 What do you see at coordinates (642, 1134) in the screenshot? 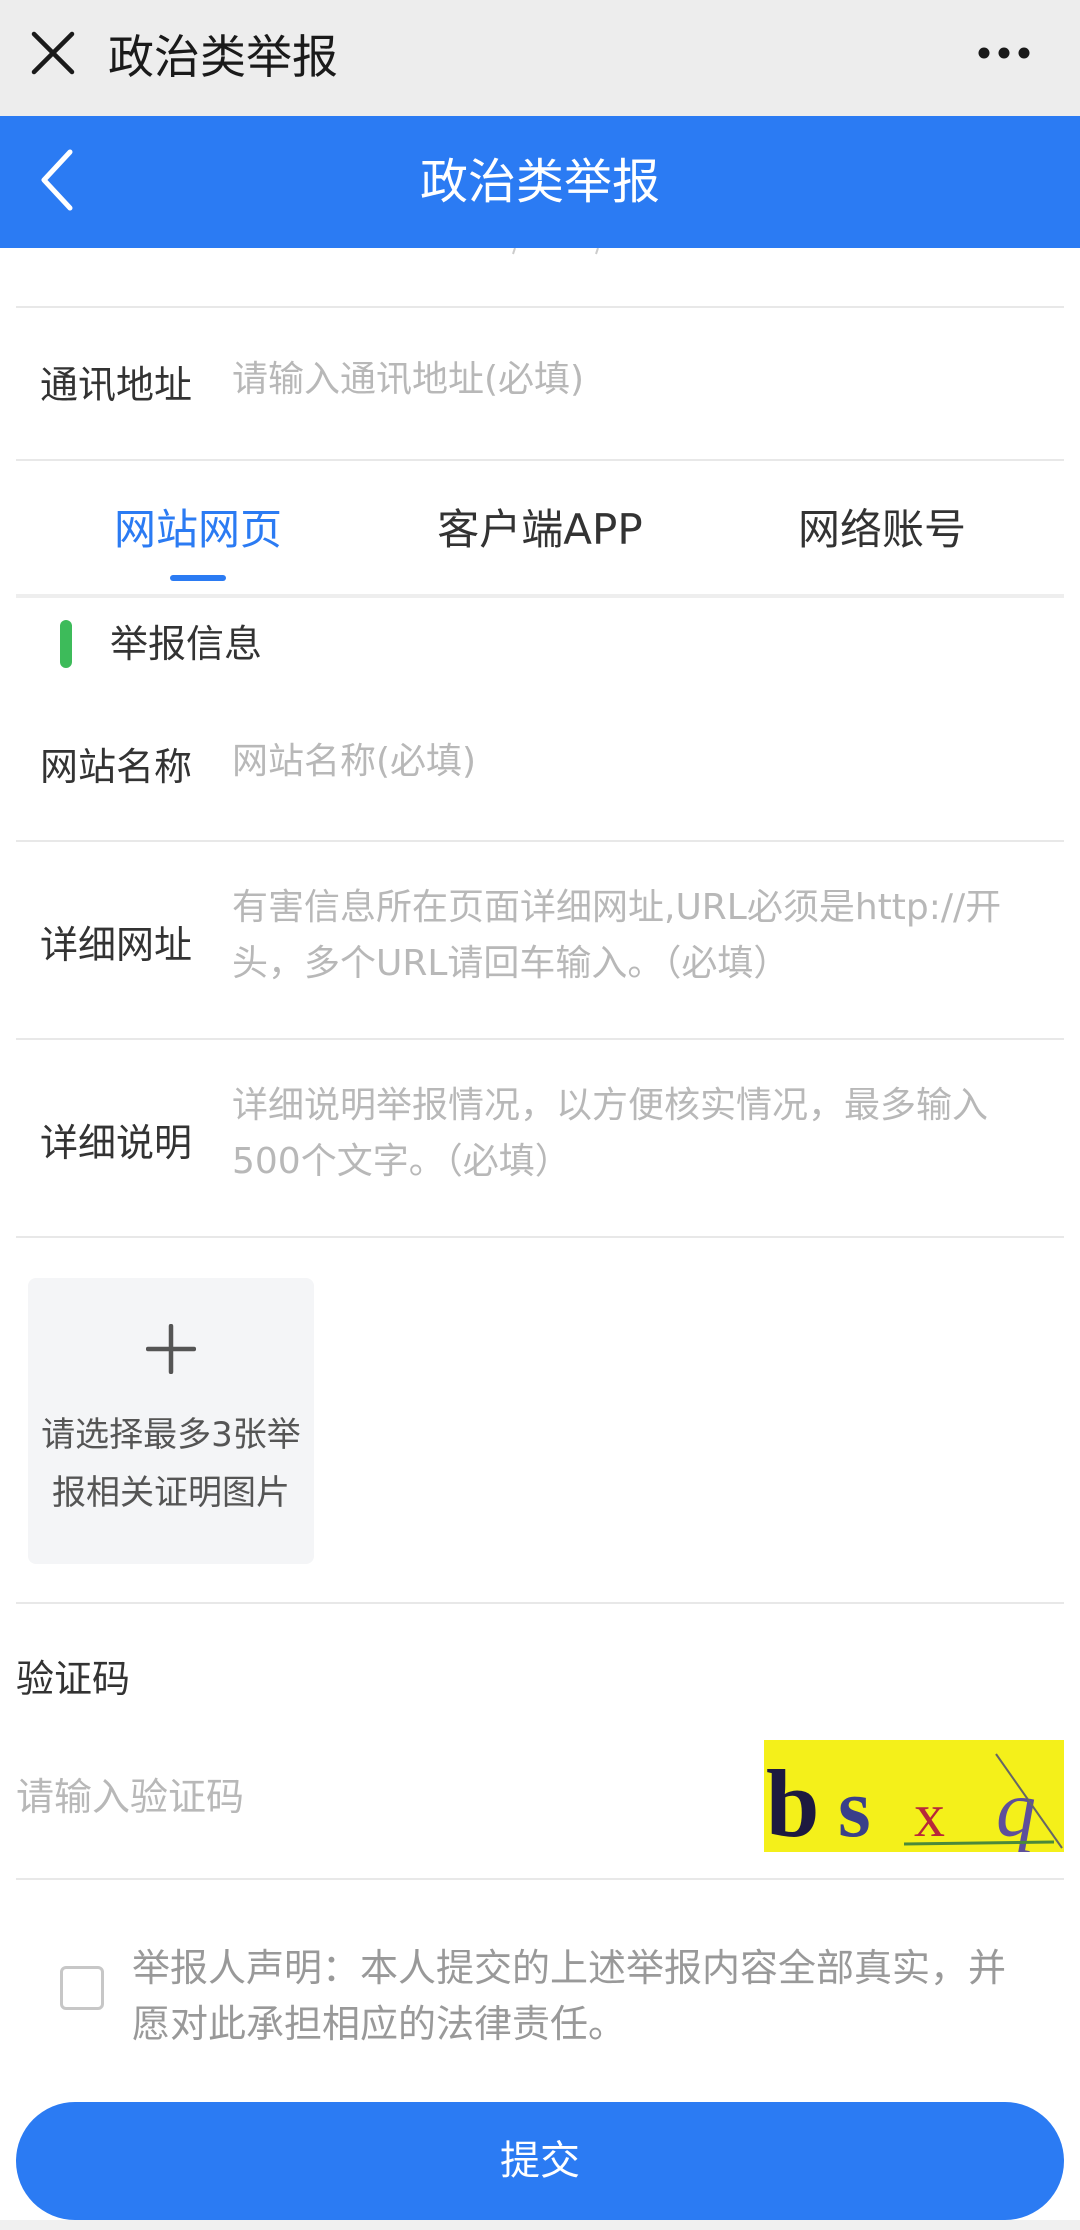
I see `detail-desc-input: 详细说明举报情况，以方便核实情况，最多输入500个文字。（必填）` at bounding box center [642, 1134].